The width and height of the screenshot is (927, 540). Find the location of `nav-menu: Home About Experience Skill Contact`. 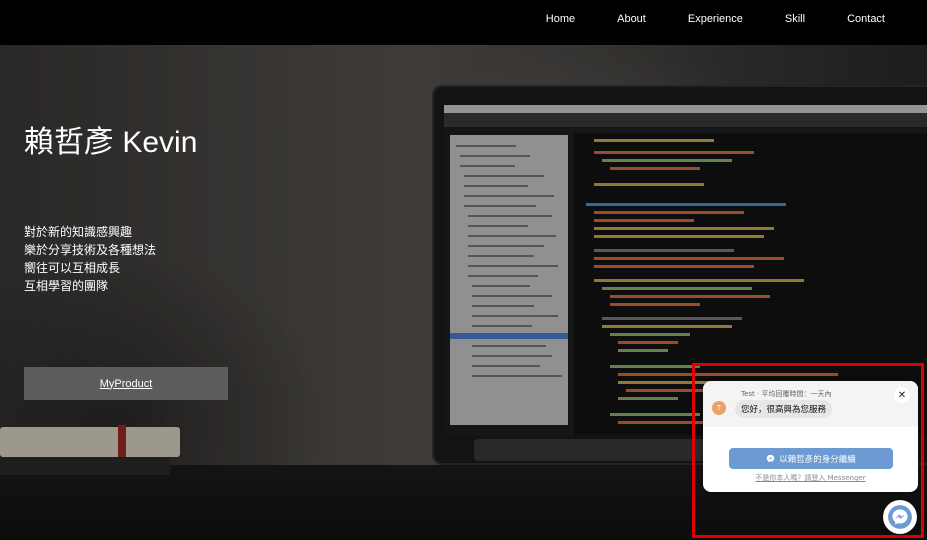

nav-menu: Home About Experience Skill Contact is located at coordinates (736, 18).